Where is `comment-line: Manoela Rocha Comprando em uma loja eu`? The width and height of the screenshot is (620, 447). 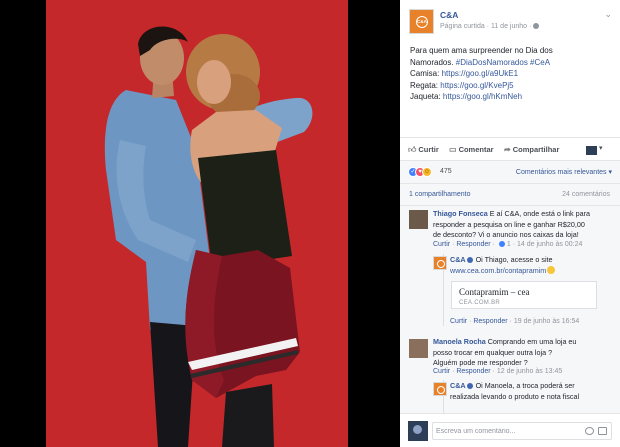
comment-line: Manoela Rocha Comprando em uma loja eu is located at coordinates (504, 342).